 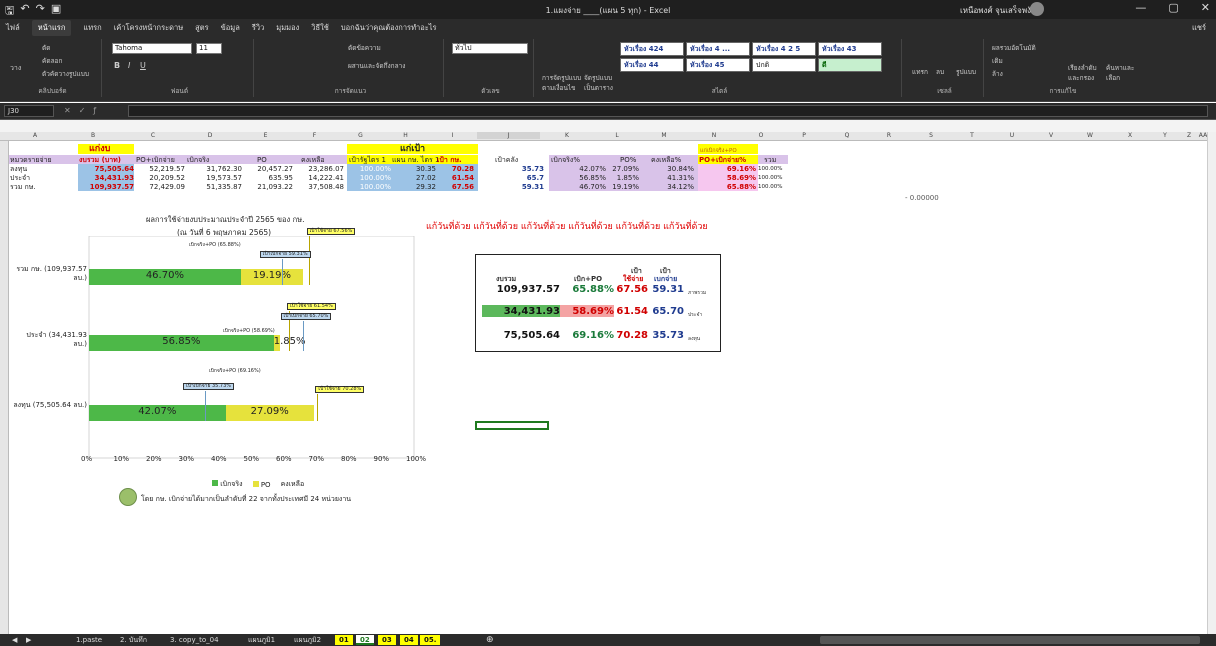 I want to click on table-cell-paid: 51,335.87, so click(x=213, y=187).